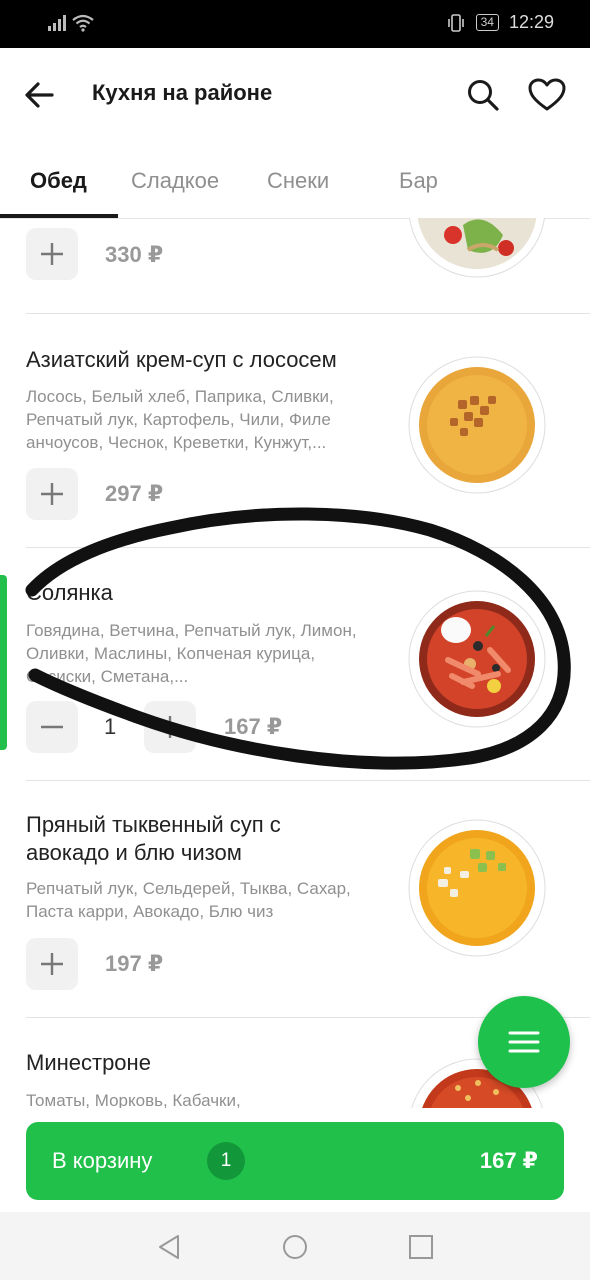  I want to click on tab-snacks: Снеки, so click(298, 181).